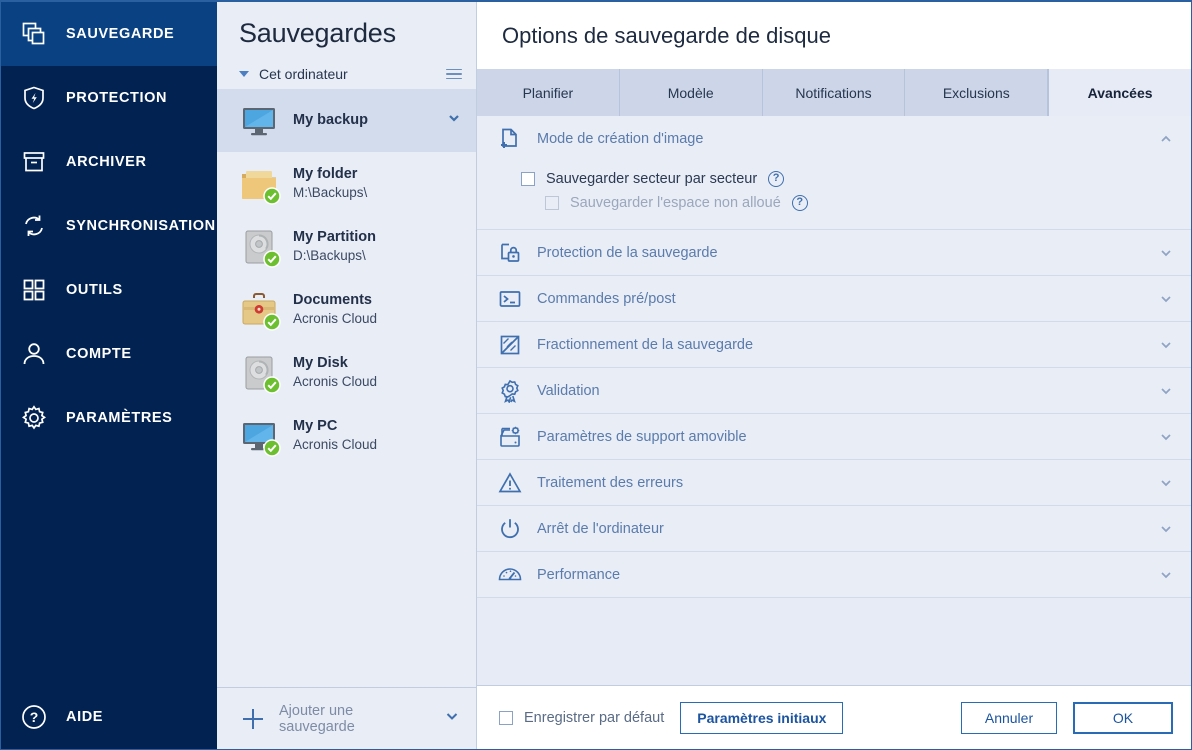 The width and height of the screenshot is (1192, 750). I want to click on backup-item-name: My Partition, so click(334, 236).